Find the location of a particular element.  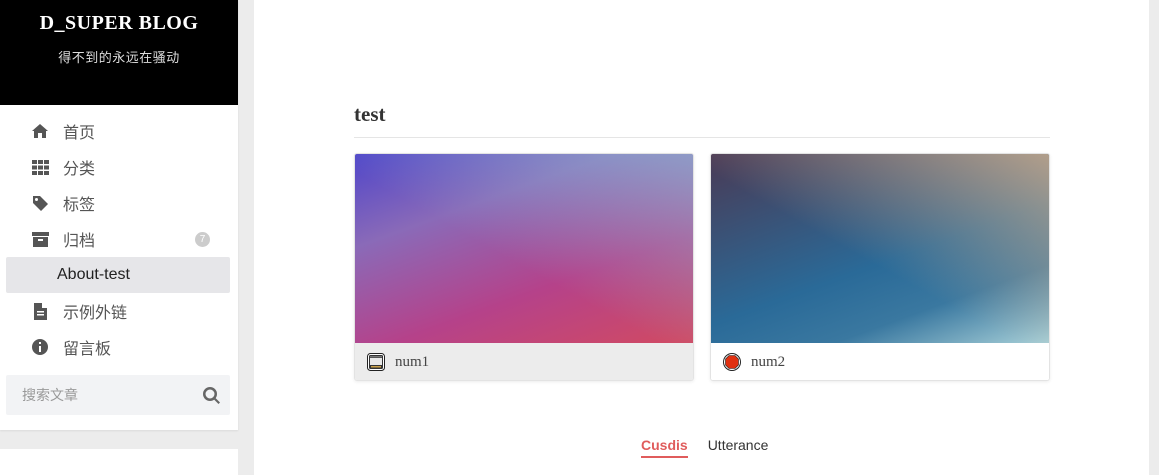

search-box is located at coordinates (118, 395).